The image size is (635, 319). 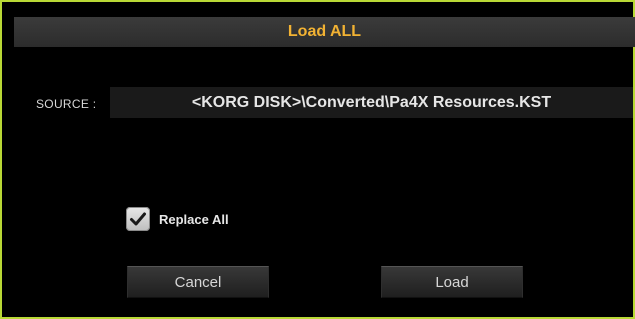 What do you see at coordinates (198, 282) in the screenshot?
I see `cancel-button: Cancel` at bounding box center [198, 282].